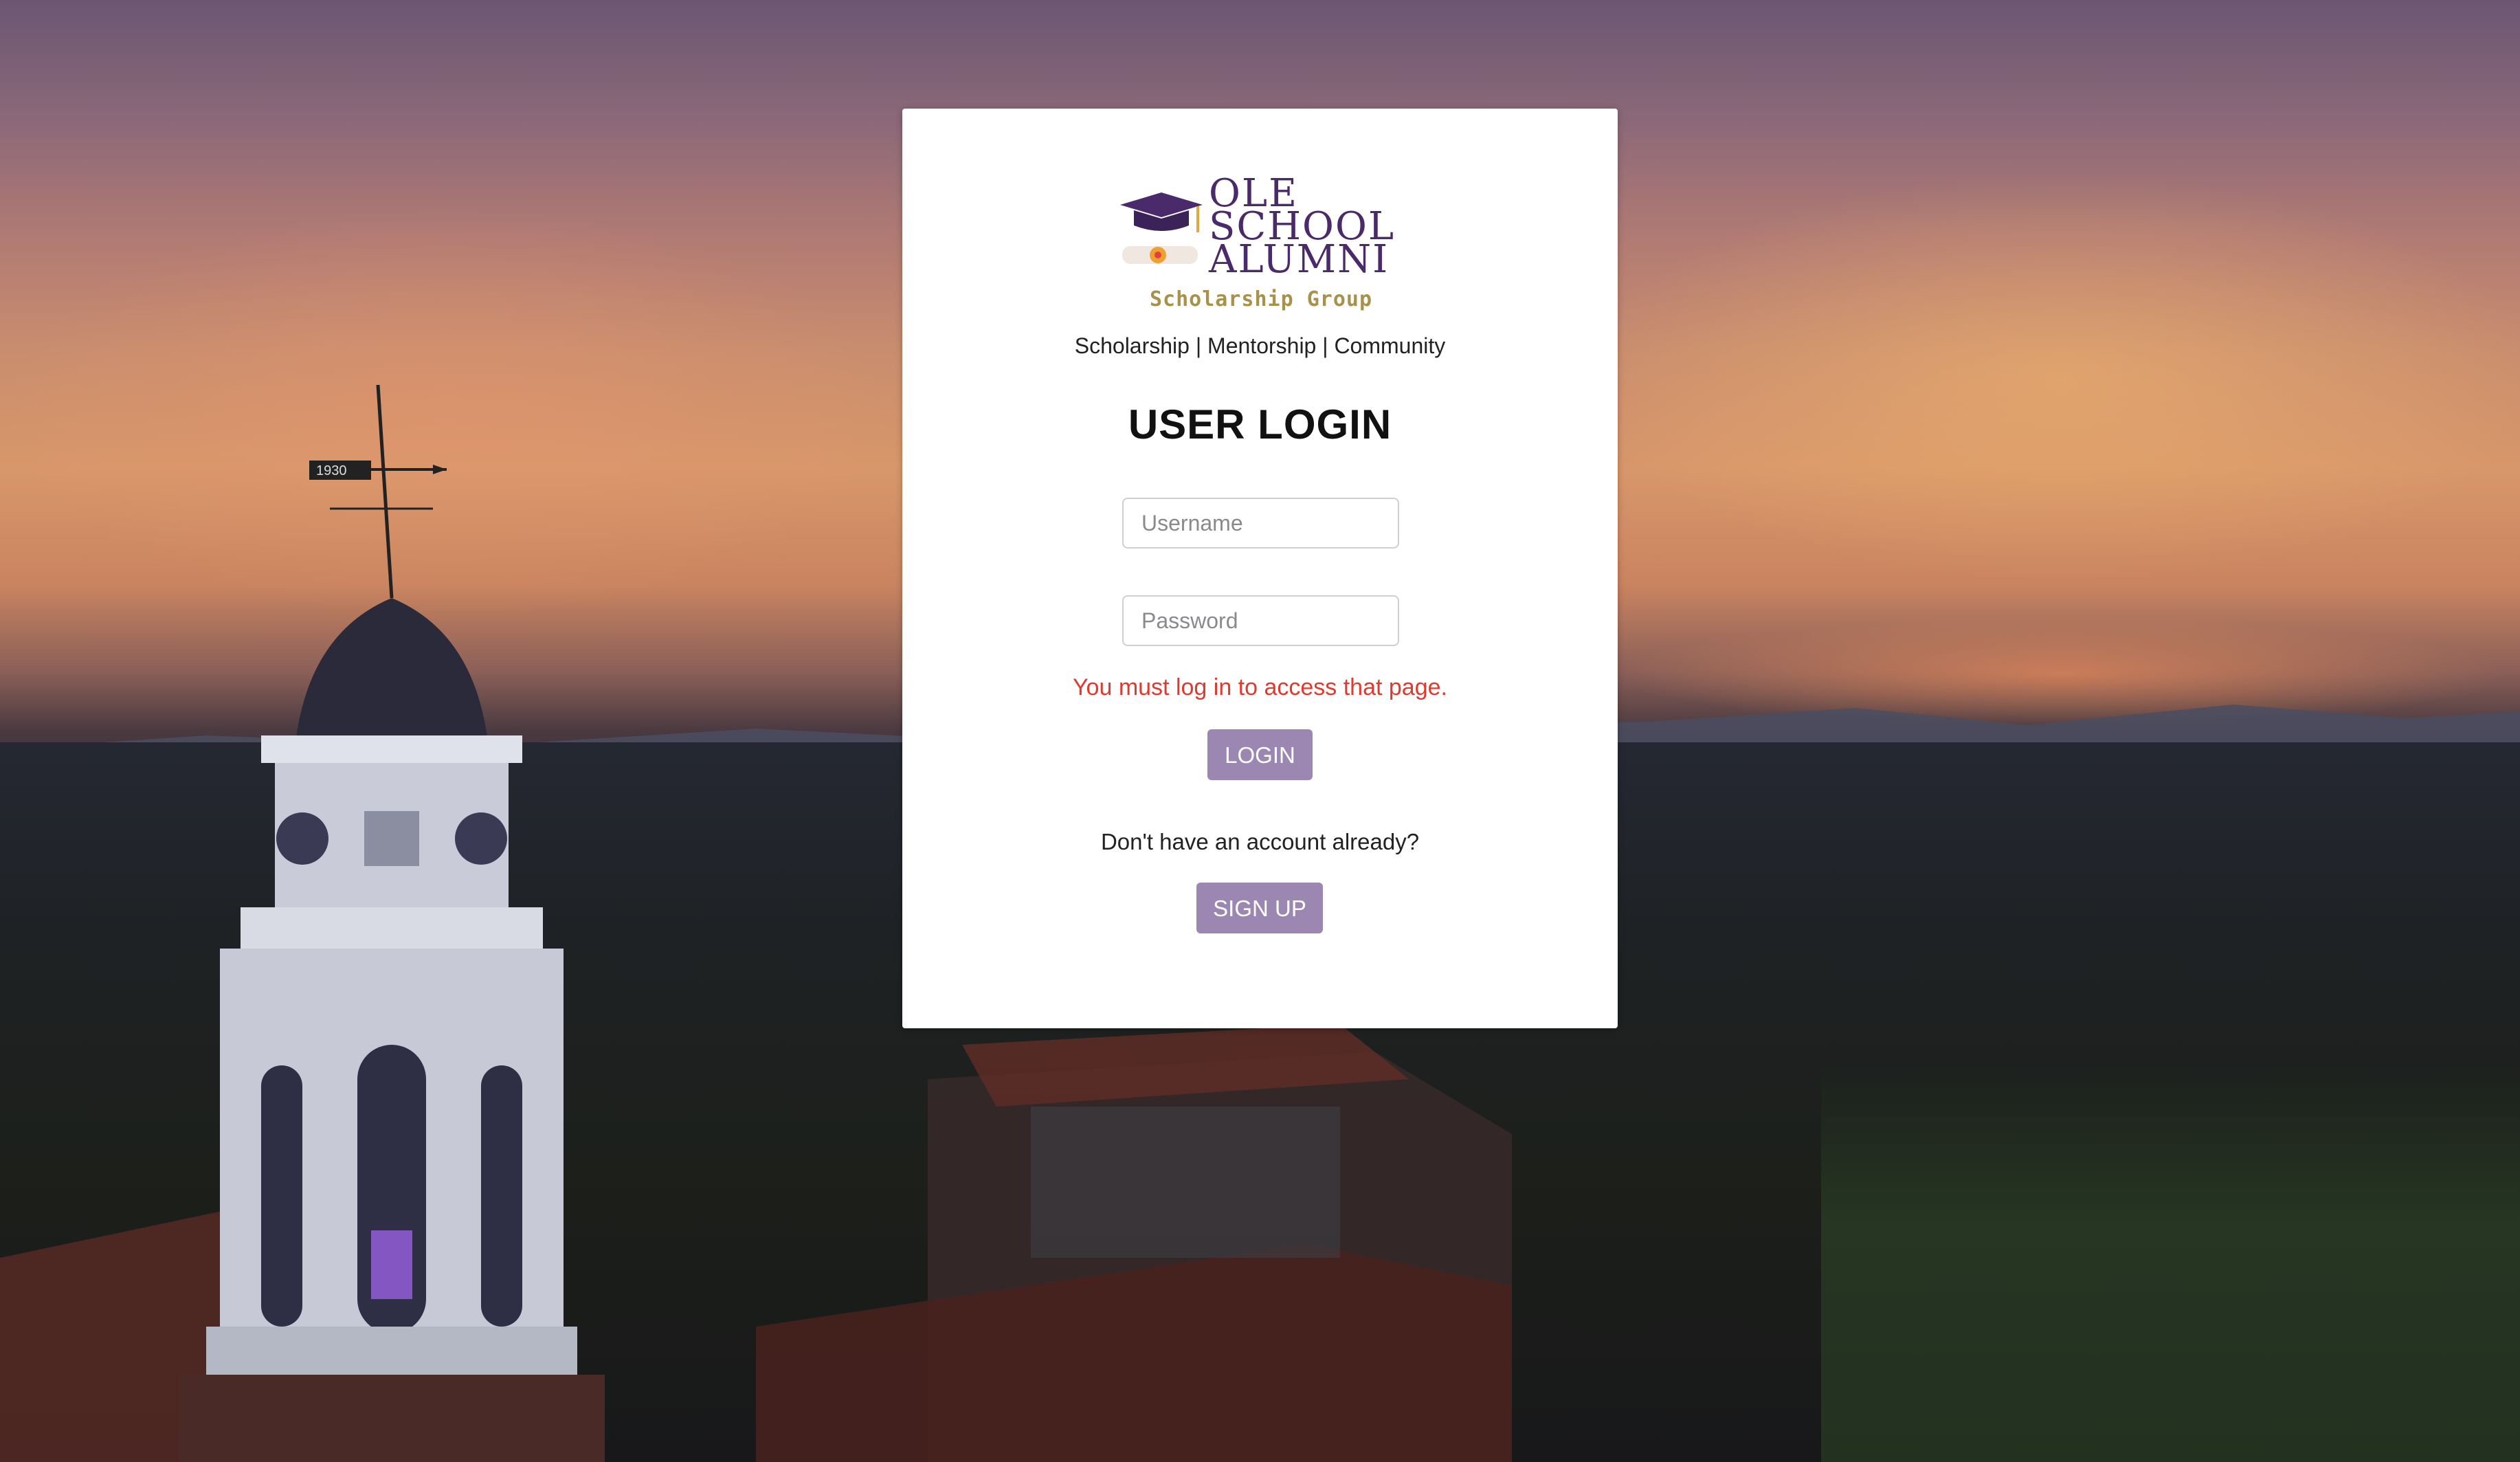  What do you see at coordinates (1259, 908) in the screenshot?
I see `signup-button: SIGN UP` at bounding box center [1259, 908].